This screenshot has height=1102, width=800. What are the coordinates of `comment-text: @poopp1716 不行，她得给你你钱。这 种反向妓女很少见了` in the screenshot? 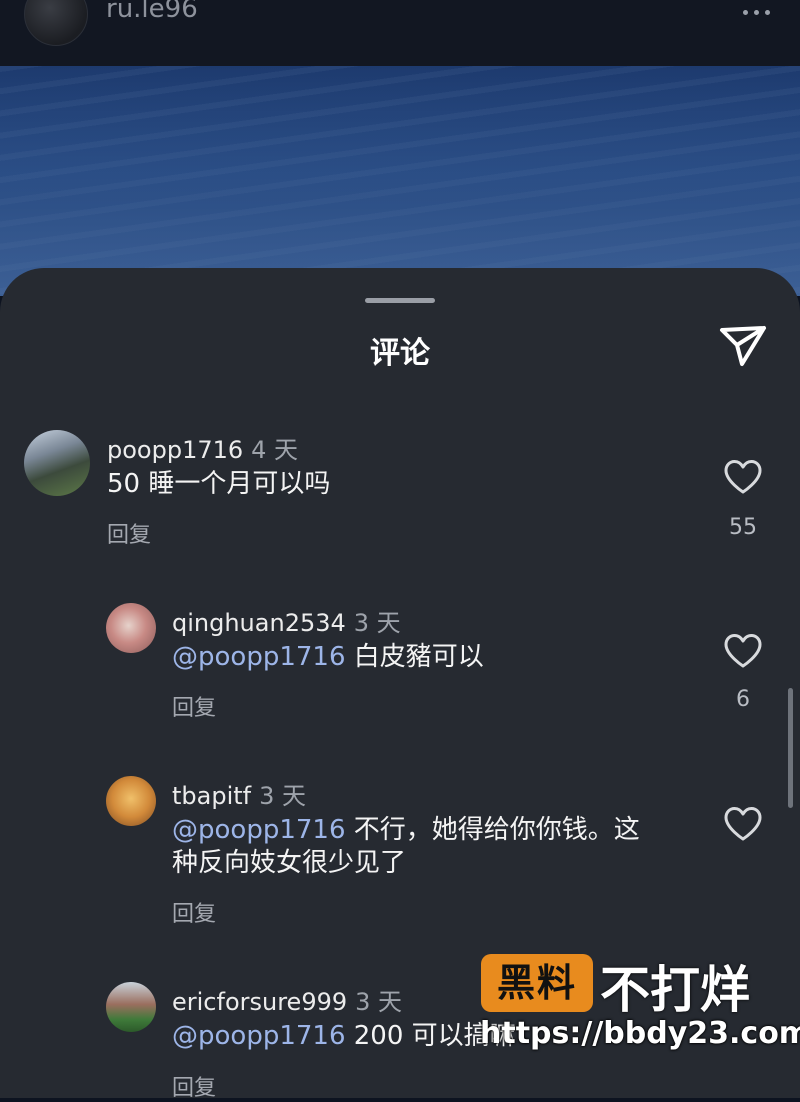 It's located at (432, 847).